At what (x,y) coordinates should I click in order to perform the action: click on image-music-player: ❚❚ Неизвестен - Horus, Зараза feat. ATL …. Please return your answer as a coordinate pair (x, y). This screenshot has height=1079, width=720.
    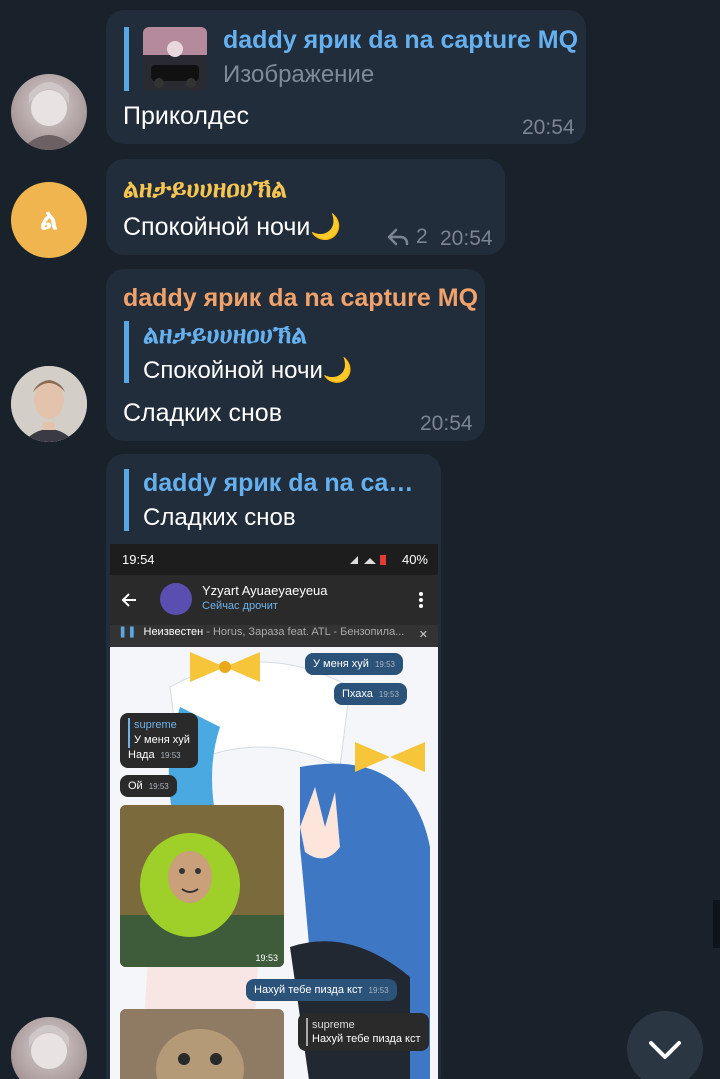
    Looking at the image, I should click on (274, 636).